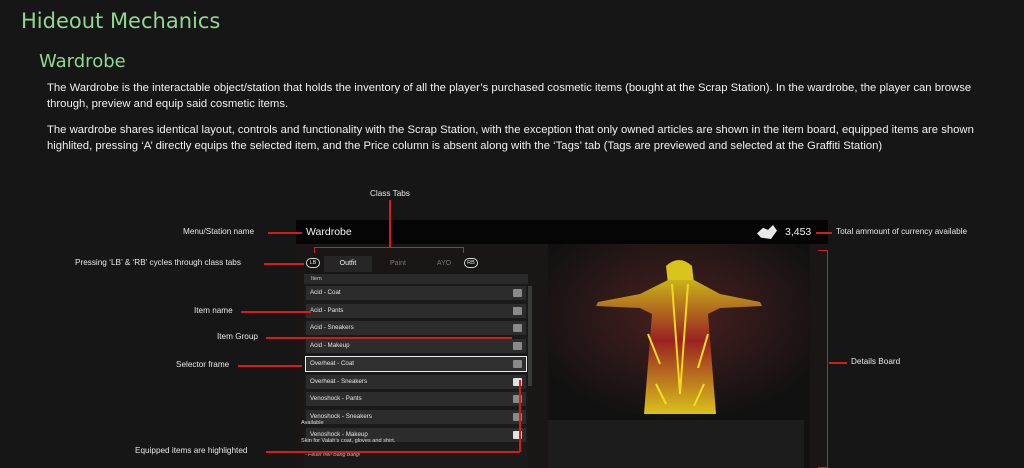 This screenshot has width=1024, height=468. What do you see at coordinates (416, 293) in the screenshot?
I see `list-item: Acid - Coat` at bounding box center [416, 293].